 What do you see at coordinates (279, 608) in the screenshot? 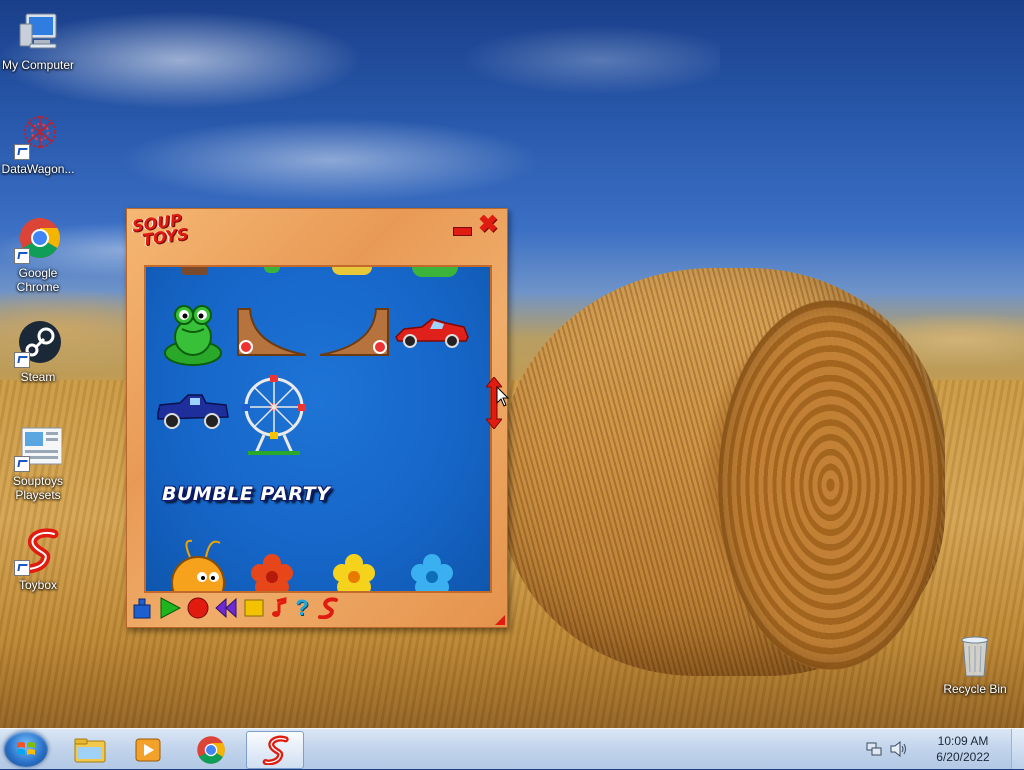
I see `music-icon` at bounding box center [279, 608].